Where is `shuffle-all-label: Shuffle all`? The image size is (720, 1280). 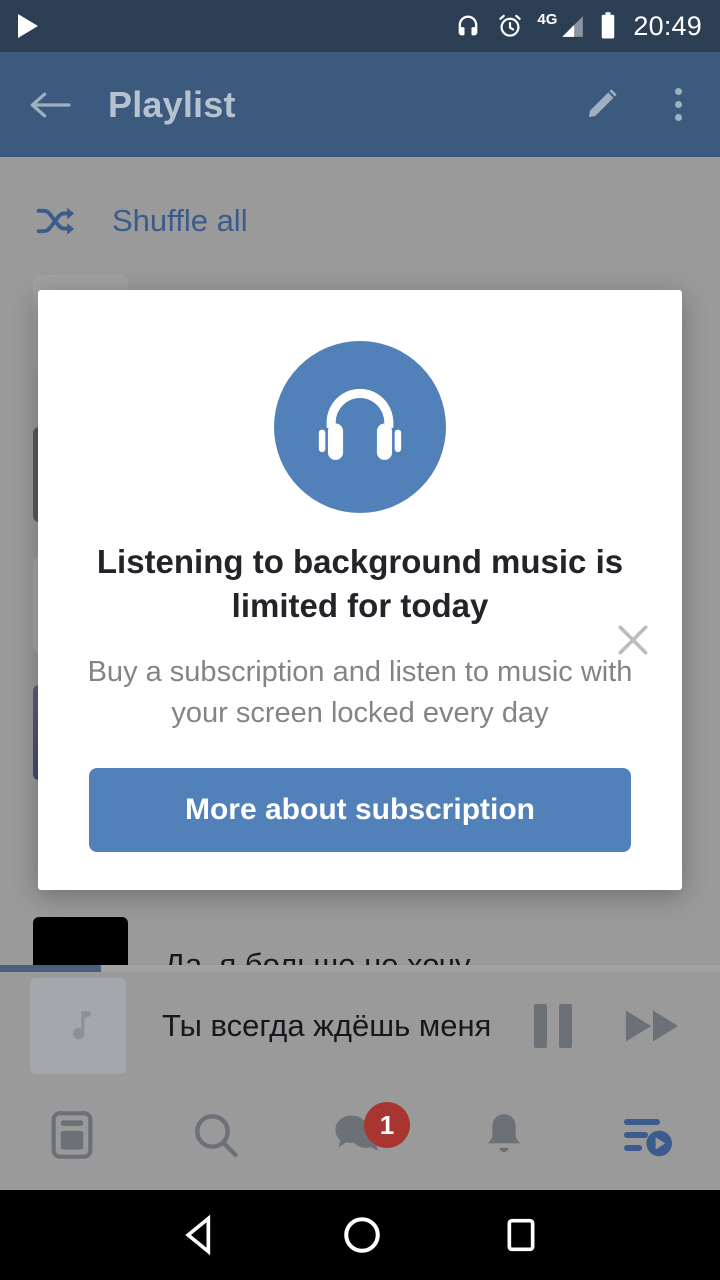
shuffle-all-label: Shuffle all is located at coordinates (180, 220).